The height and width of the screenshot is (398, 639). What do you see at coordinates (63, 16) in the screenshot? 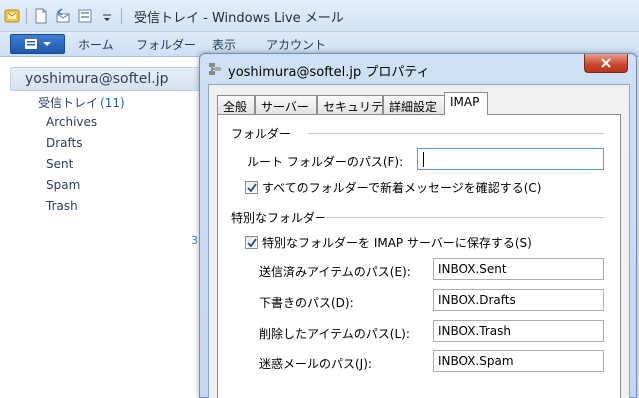
I see `reply-icon` at bounding box center [63, 16].